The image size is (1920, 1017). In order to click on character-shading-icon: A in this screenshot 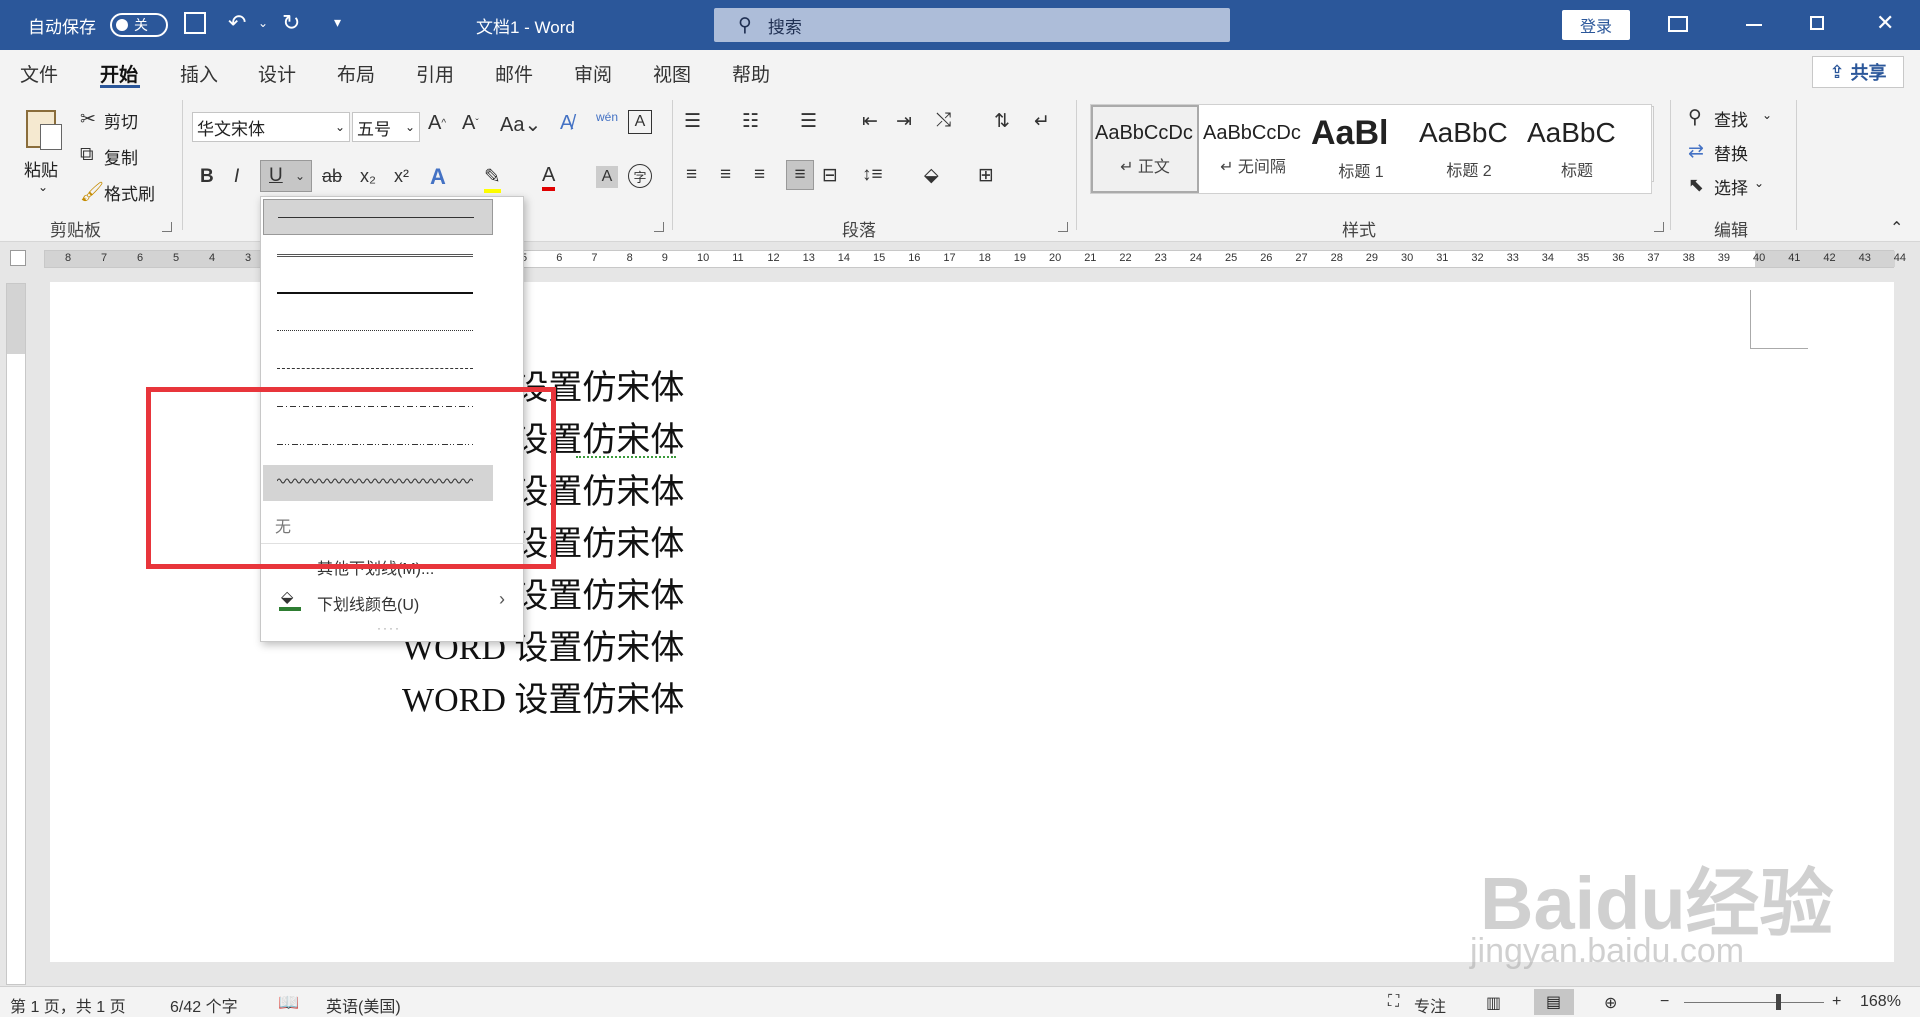, I will do `click(607, 177)`.